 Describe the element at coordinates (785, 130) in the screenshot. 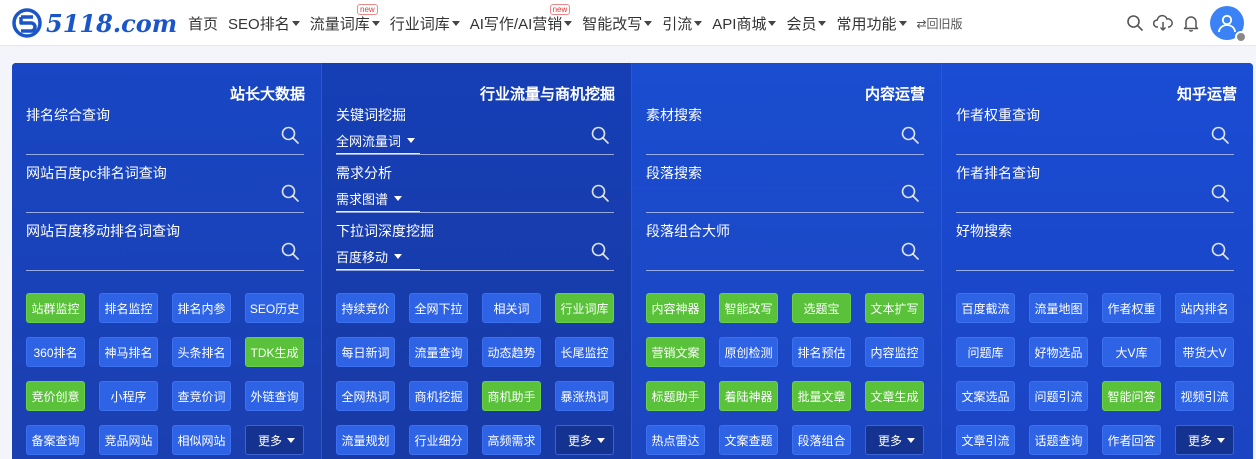

I see `search-field: 素材搜索` at that location.